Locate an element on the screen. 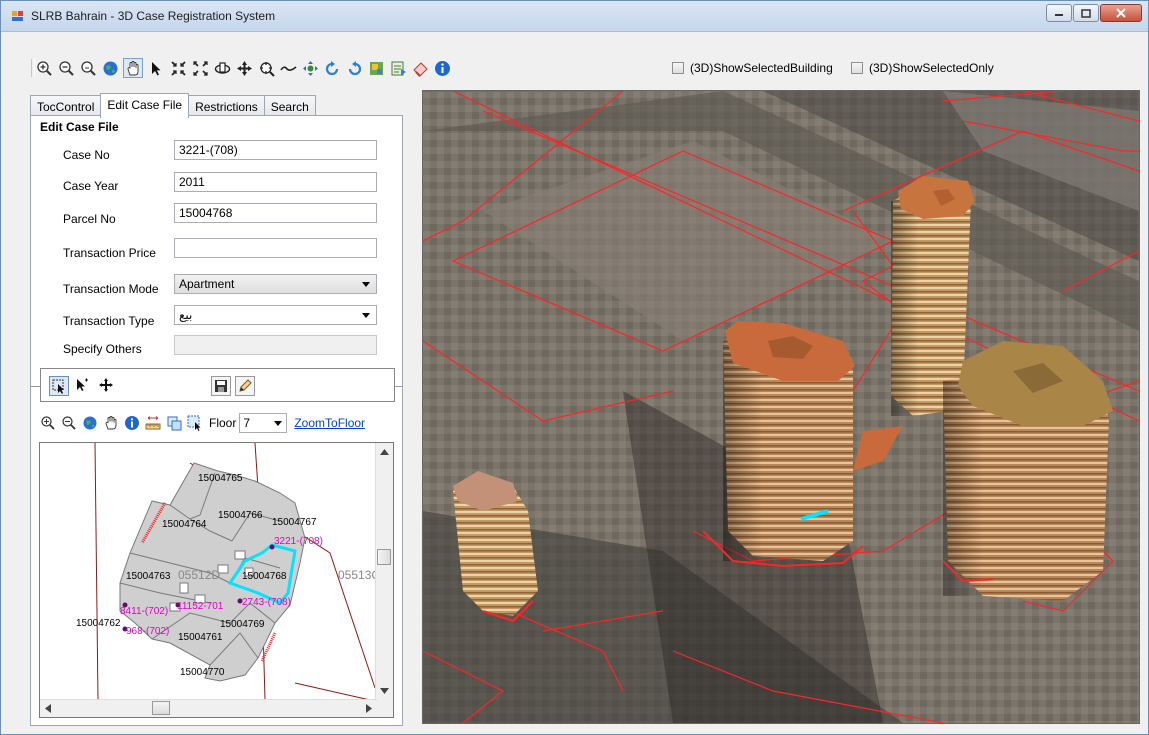  save-button is located at coordinates (221, 386).